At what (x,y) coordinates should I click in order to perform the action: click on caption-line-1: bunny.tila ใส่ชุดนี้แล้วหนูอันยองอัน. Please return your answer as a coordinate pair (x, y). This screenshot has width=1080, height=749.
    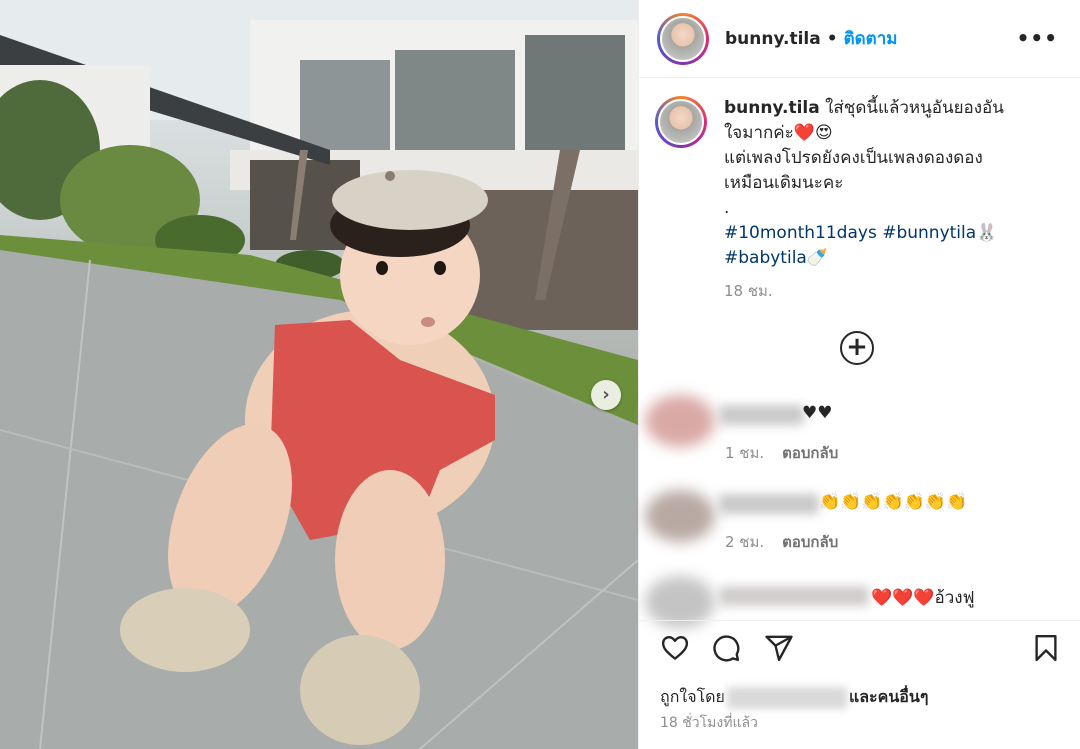
    Looking at the image, I should click on (864, 108).